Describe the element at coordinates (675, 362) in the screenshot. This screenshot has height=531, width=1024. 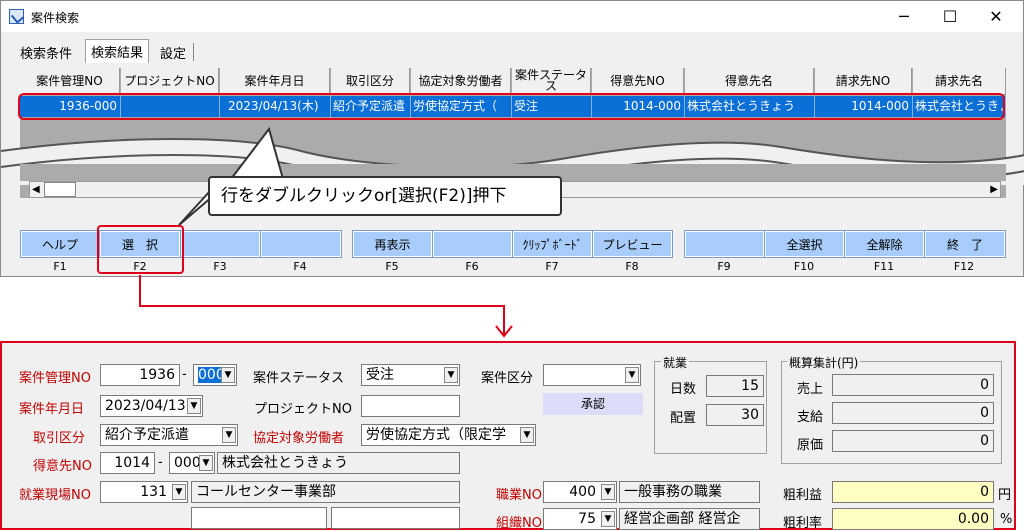
I see `work-group-title: 就業` at that location.